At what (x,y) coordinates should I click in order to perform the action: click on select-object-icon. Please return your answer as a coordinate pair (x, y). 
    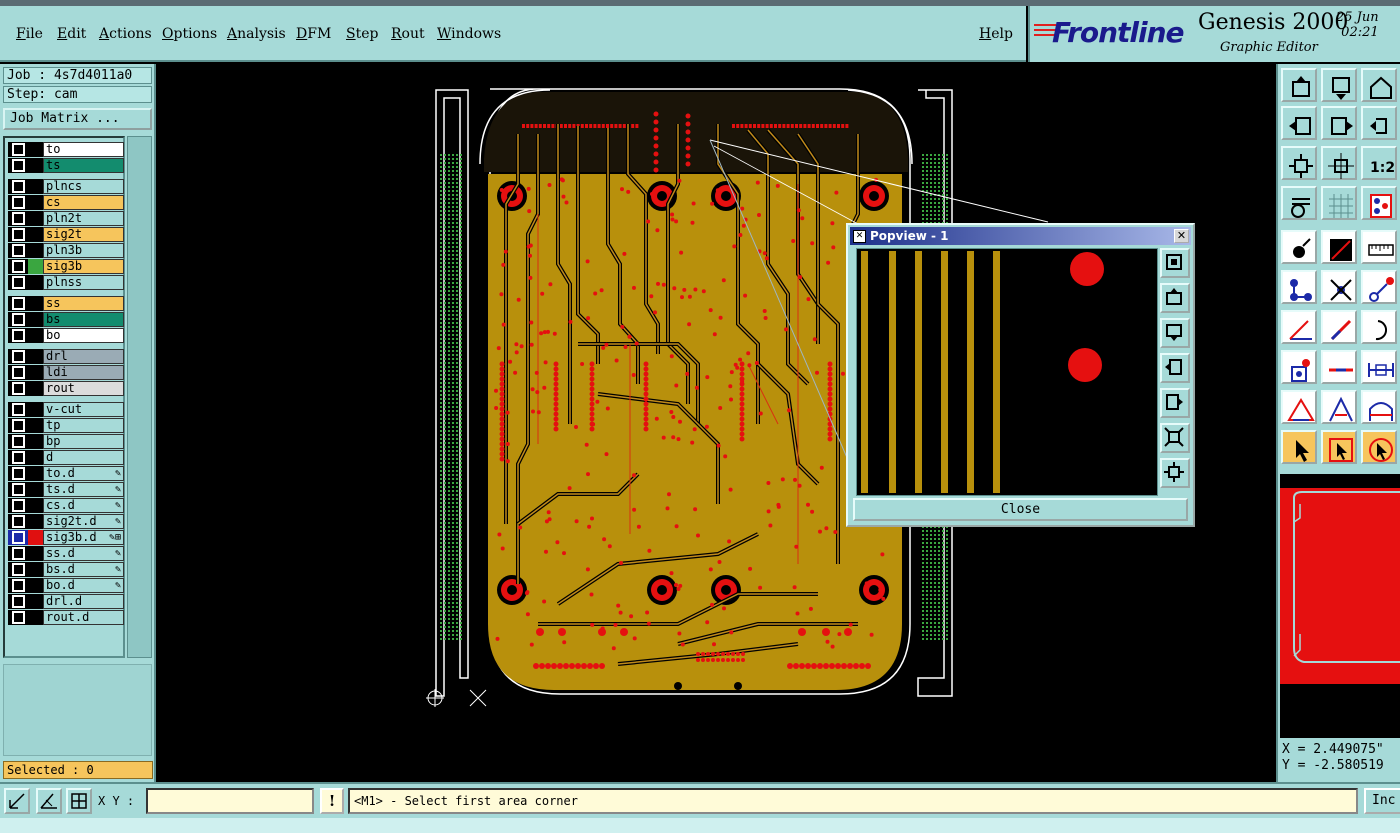
    Looking at the image, I should click on (1299, 247).